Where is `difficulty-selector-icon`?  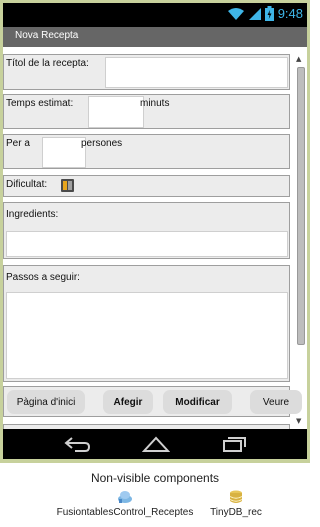 difficulty-selector-icon is located at coordinates (67, 185).